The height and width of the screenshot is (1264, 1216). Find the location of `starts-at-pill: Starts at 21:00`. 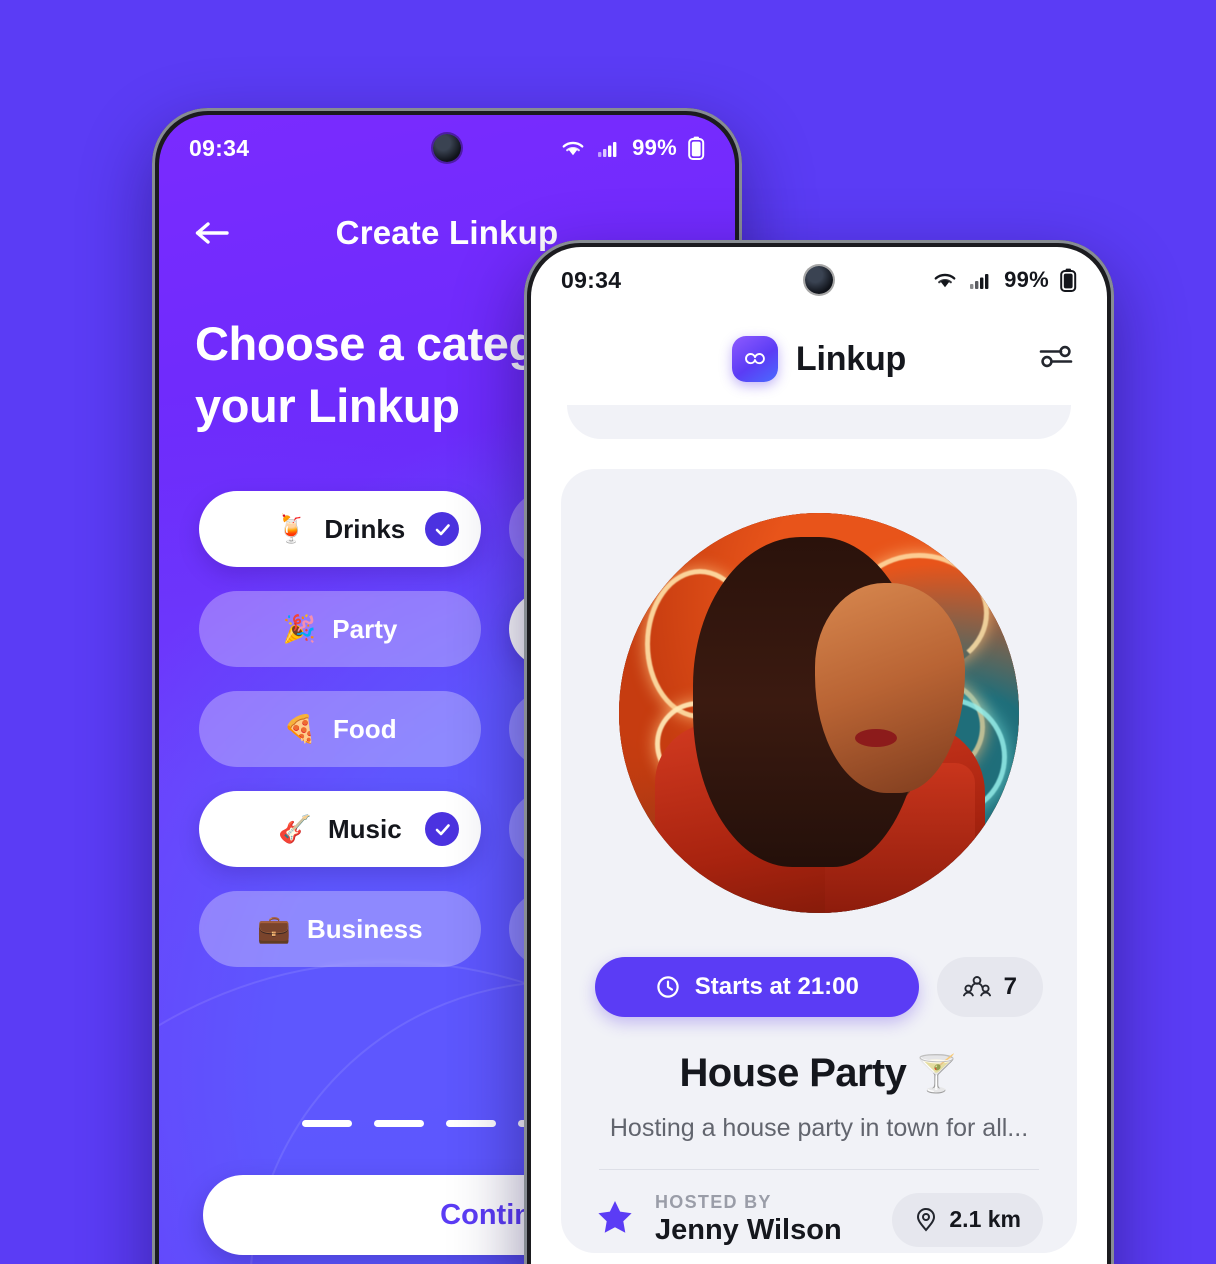

starts-at-pill: Starts at 21:00 is located at coordinates (757, 987).